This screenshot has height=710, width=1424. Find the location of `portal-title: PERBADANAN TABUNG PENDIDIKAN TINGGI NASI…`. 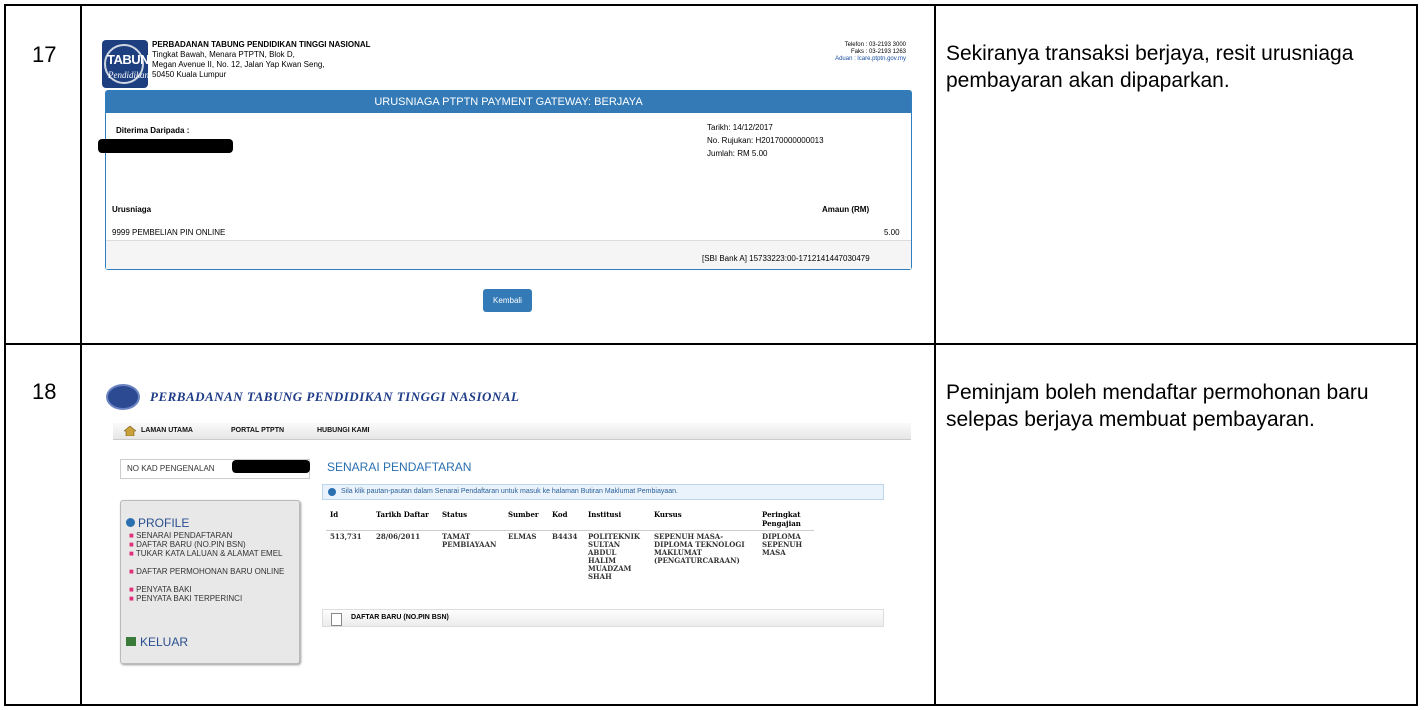

portal-title: PERBADANAN TABUNG PENDIDIKAN TINGGI NASI… is located at coordinates (335, 396).